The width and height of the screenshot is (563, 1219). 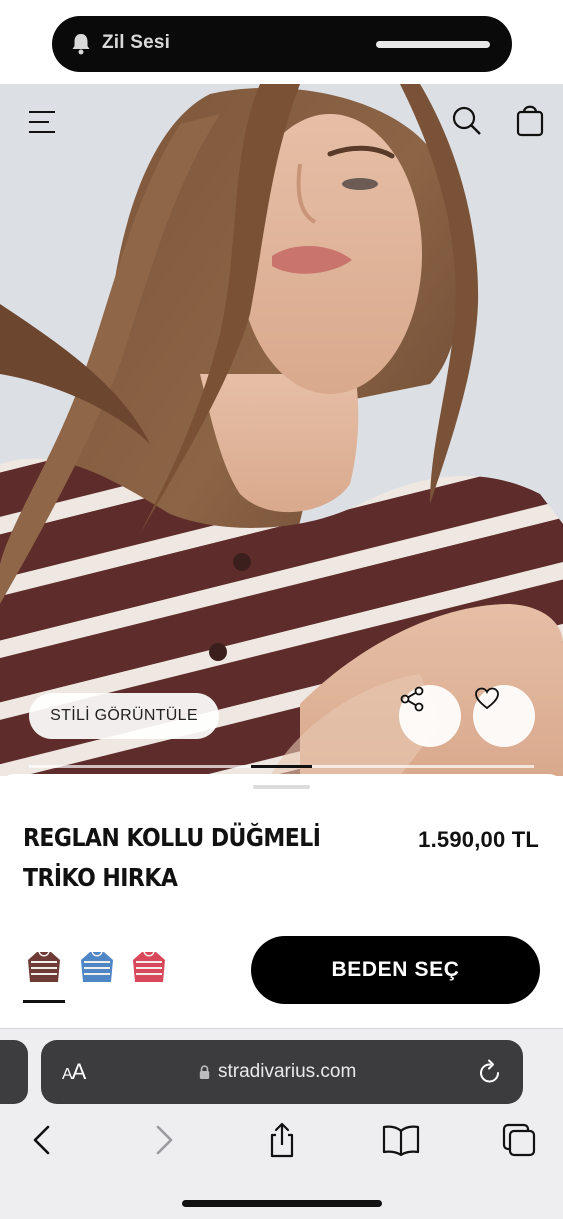 What do you see at coordinates (395, 970) in the screenshot?
I see `select-size-button: BEDEN SEÇ` at bounding box center [395, 970].